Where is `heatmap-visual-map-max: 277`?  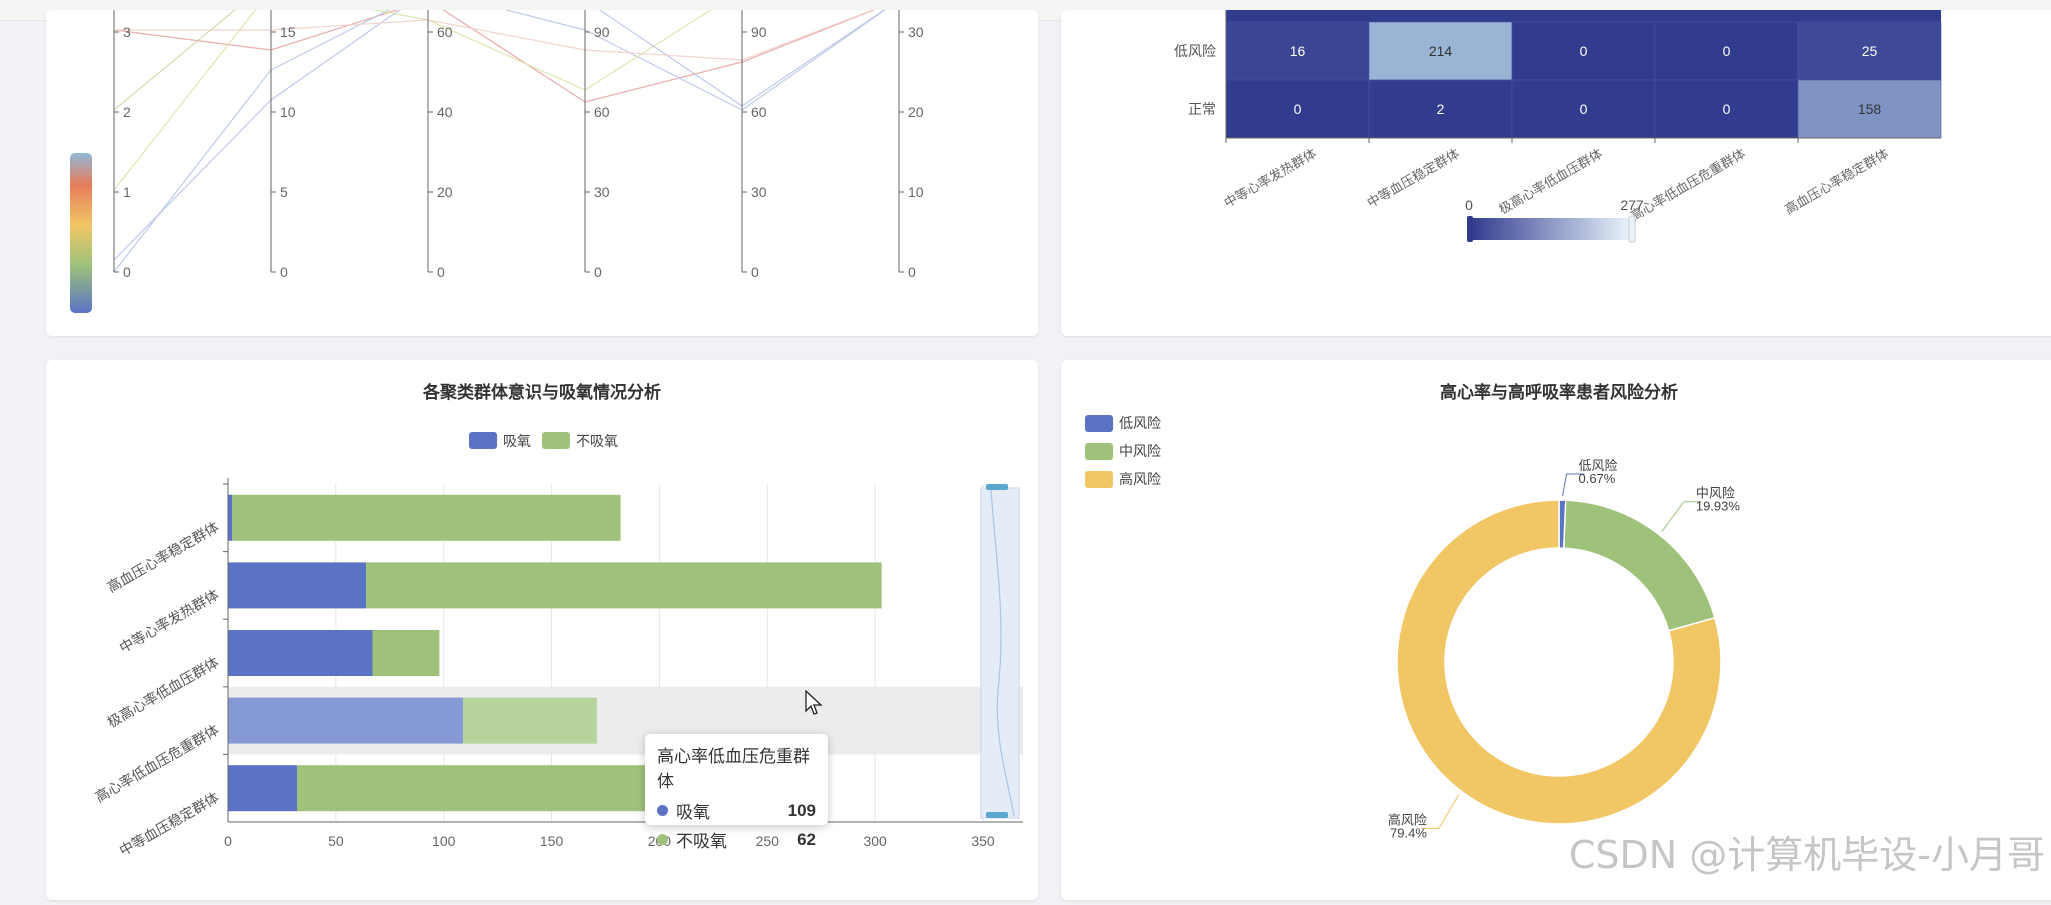 heatmap-visual-map-max: 277 is located at coordinates (1632, 205).